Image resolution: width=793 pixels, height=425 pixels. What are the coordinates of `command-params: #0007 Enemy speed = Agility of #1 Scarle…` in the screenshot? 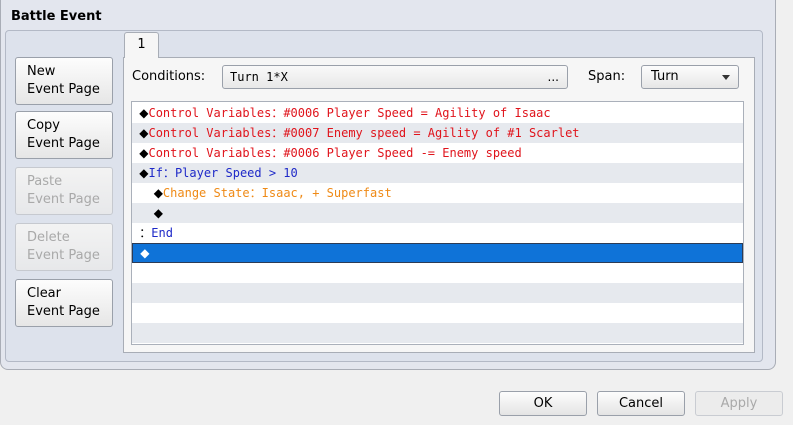 It's located at (431, 133).